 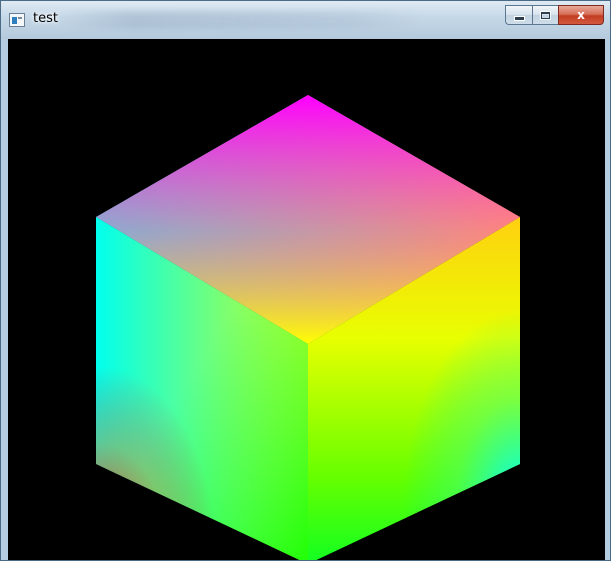 What do you see at coordinates (241, 20) in the screenshot?
I see `title-bar-glass` at bounding box center [241, 20].